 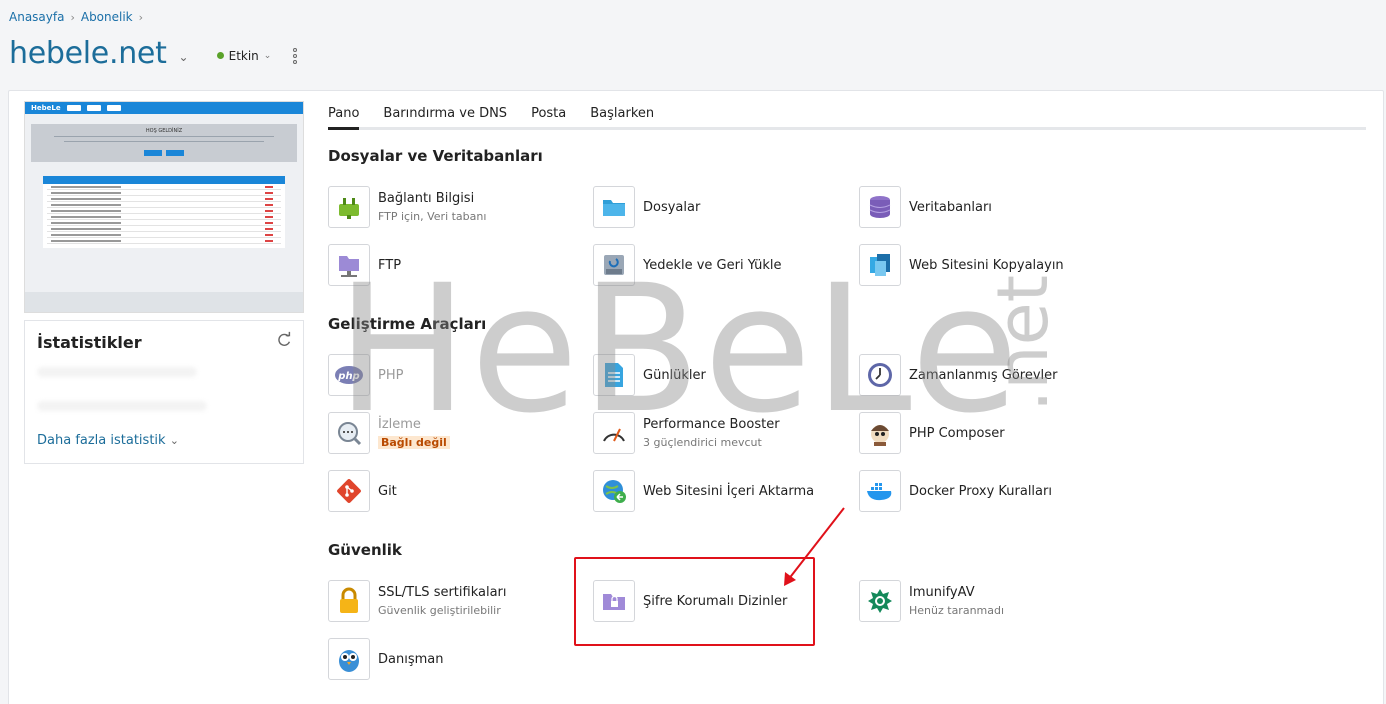 I want to click on files-label: Dosyalar, so click(x=672, y=207).